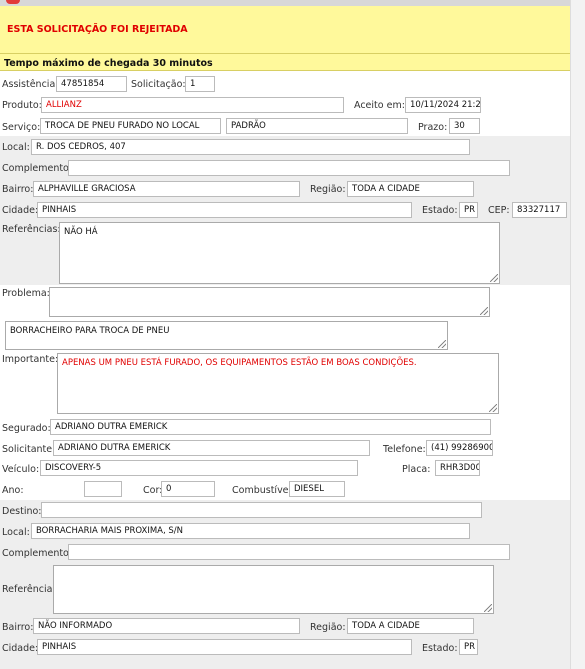  What do you see at coordinates (166, 626) in the screenshot?
I see `dest-bairro-field: NÃO INFORMADO` at bounding box center [166, 626].